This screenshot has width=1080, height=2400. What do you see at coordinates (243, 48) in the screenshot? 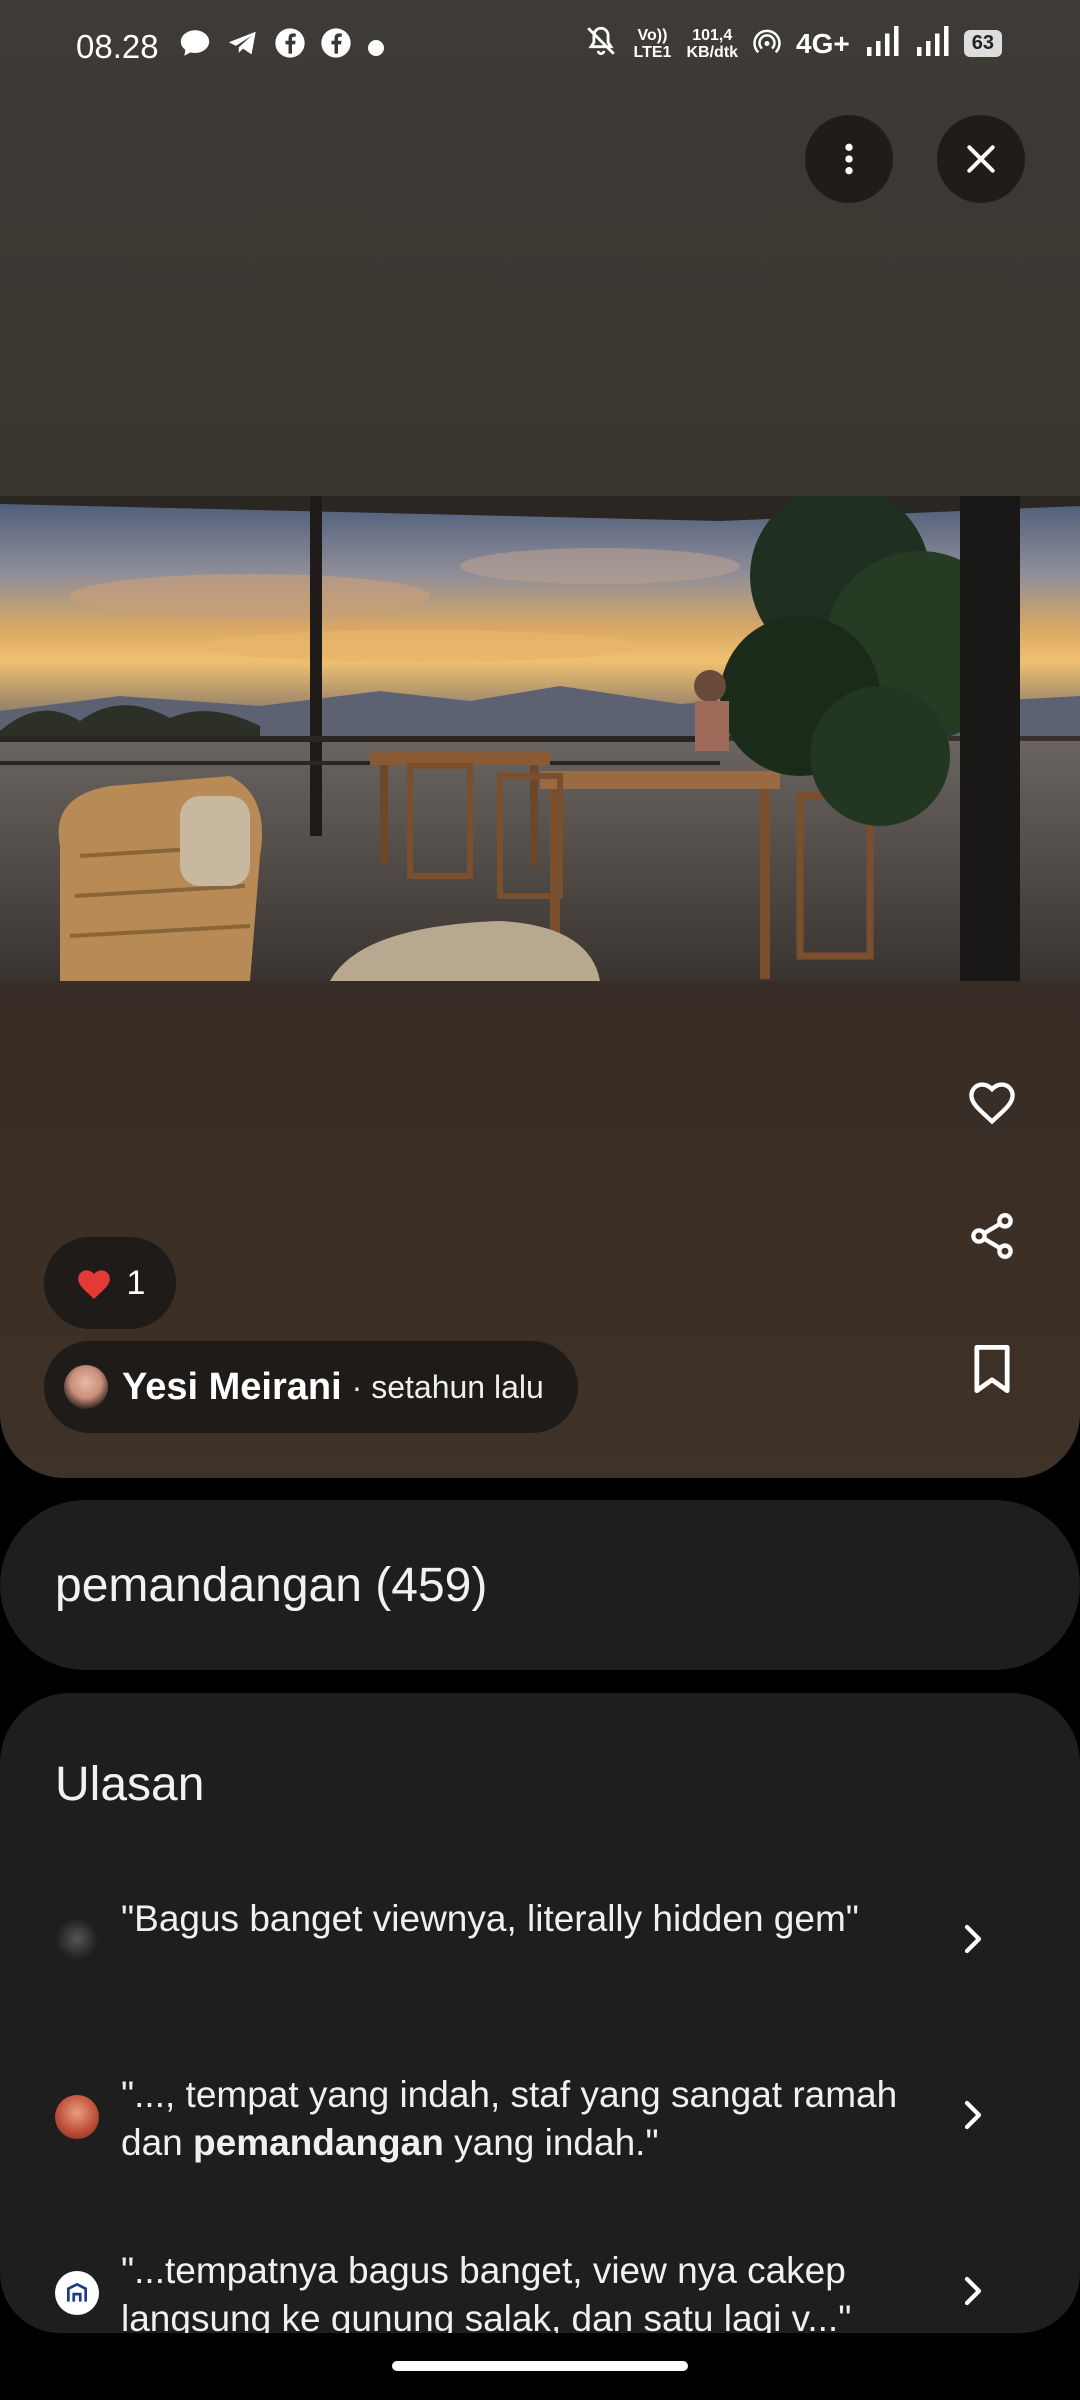
I see `telegram-icon` at bounding box center [243, 48].